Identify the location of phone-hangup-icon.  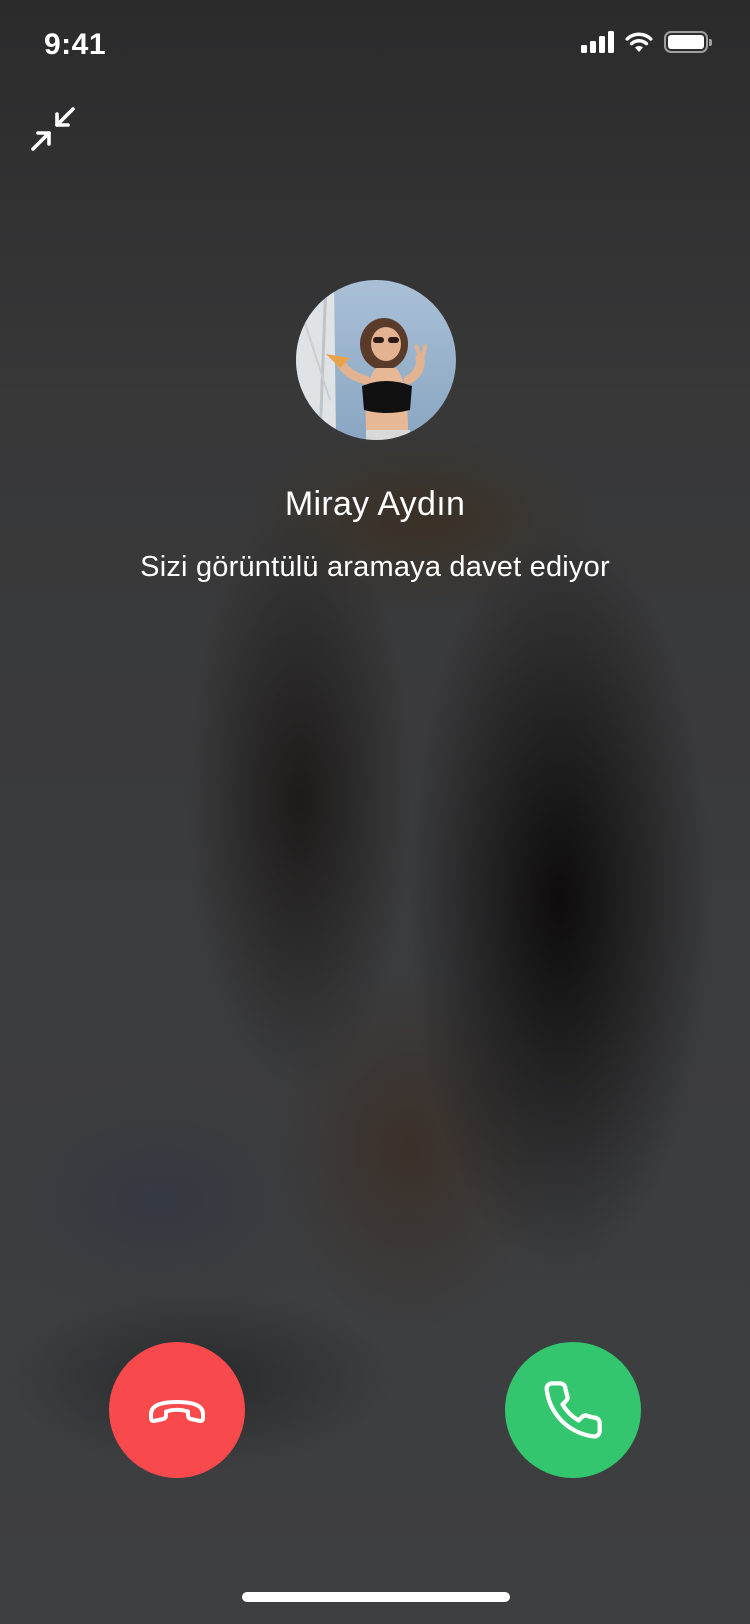
(177, 1411).